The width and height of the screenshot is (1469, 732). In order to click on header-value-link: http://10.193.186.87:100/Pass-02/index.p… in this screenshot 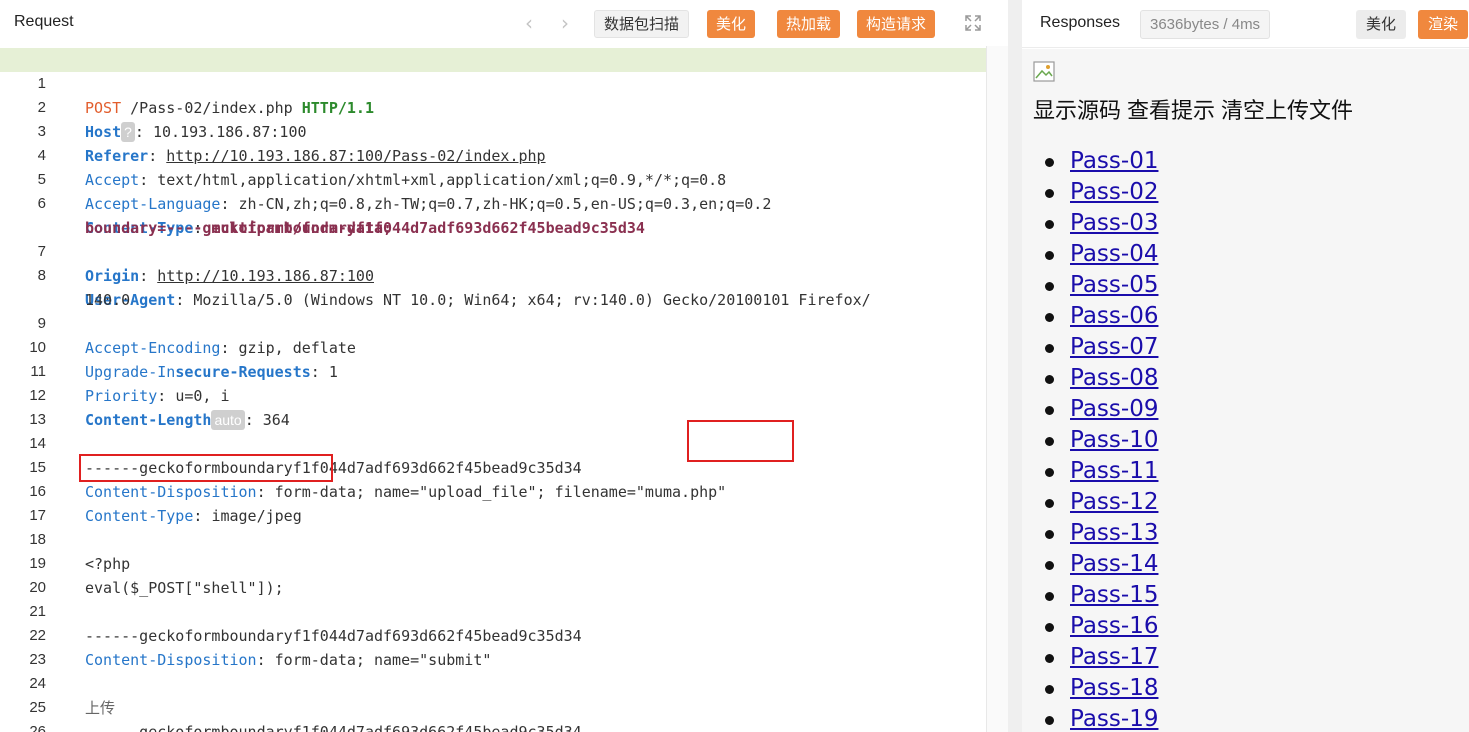, I will do `click(355, 156)`.